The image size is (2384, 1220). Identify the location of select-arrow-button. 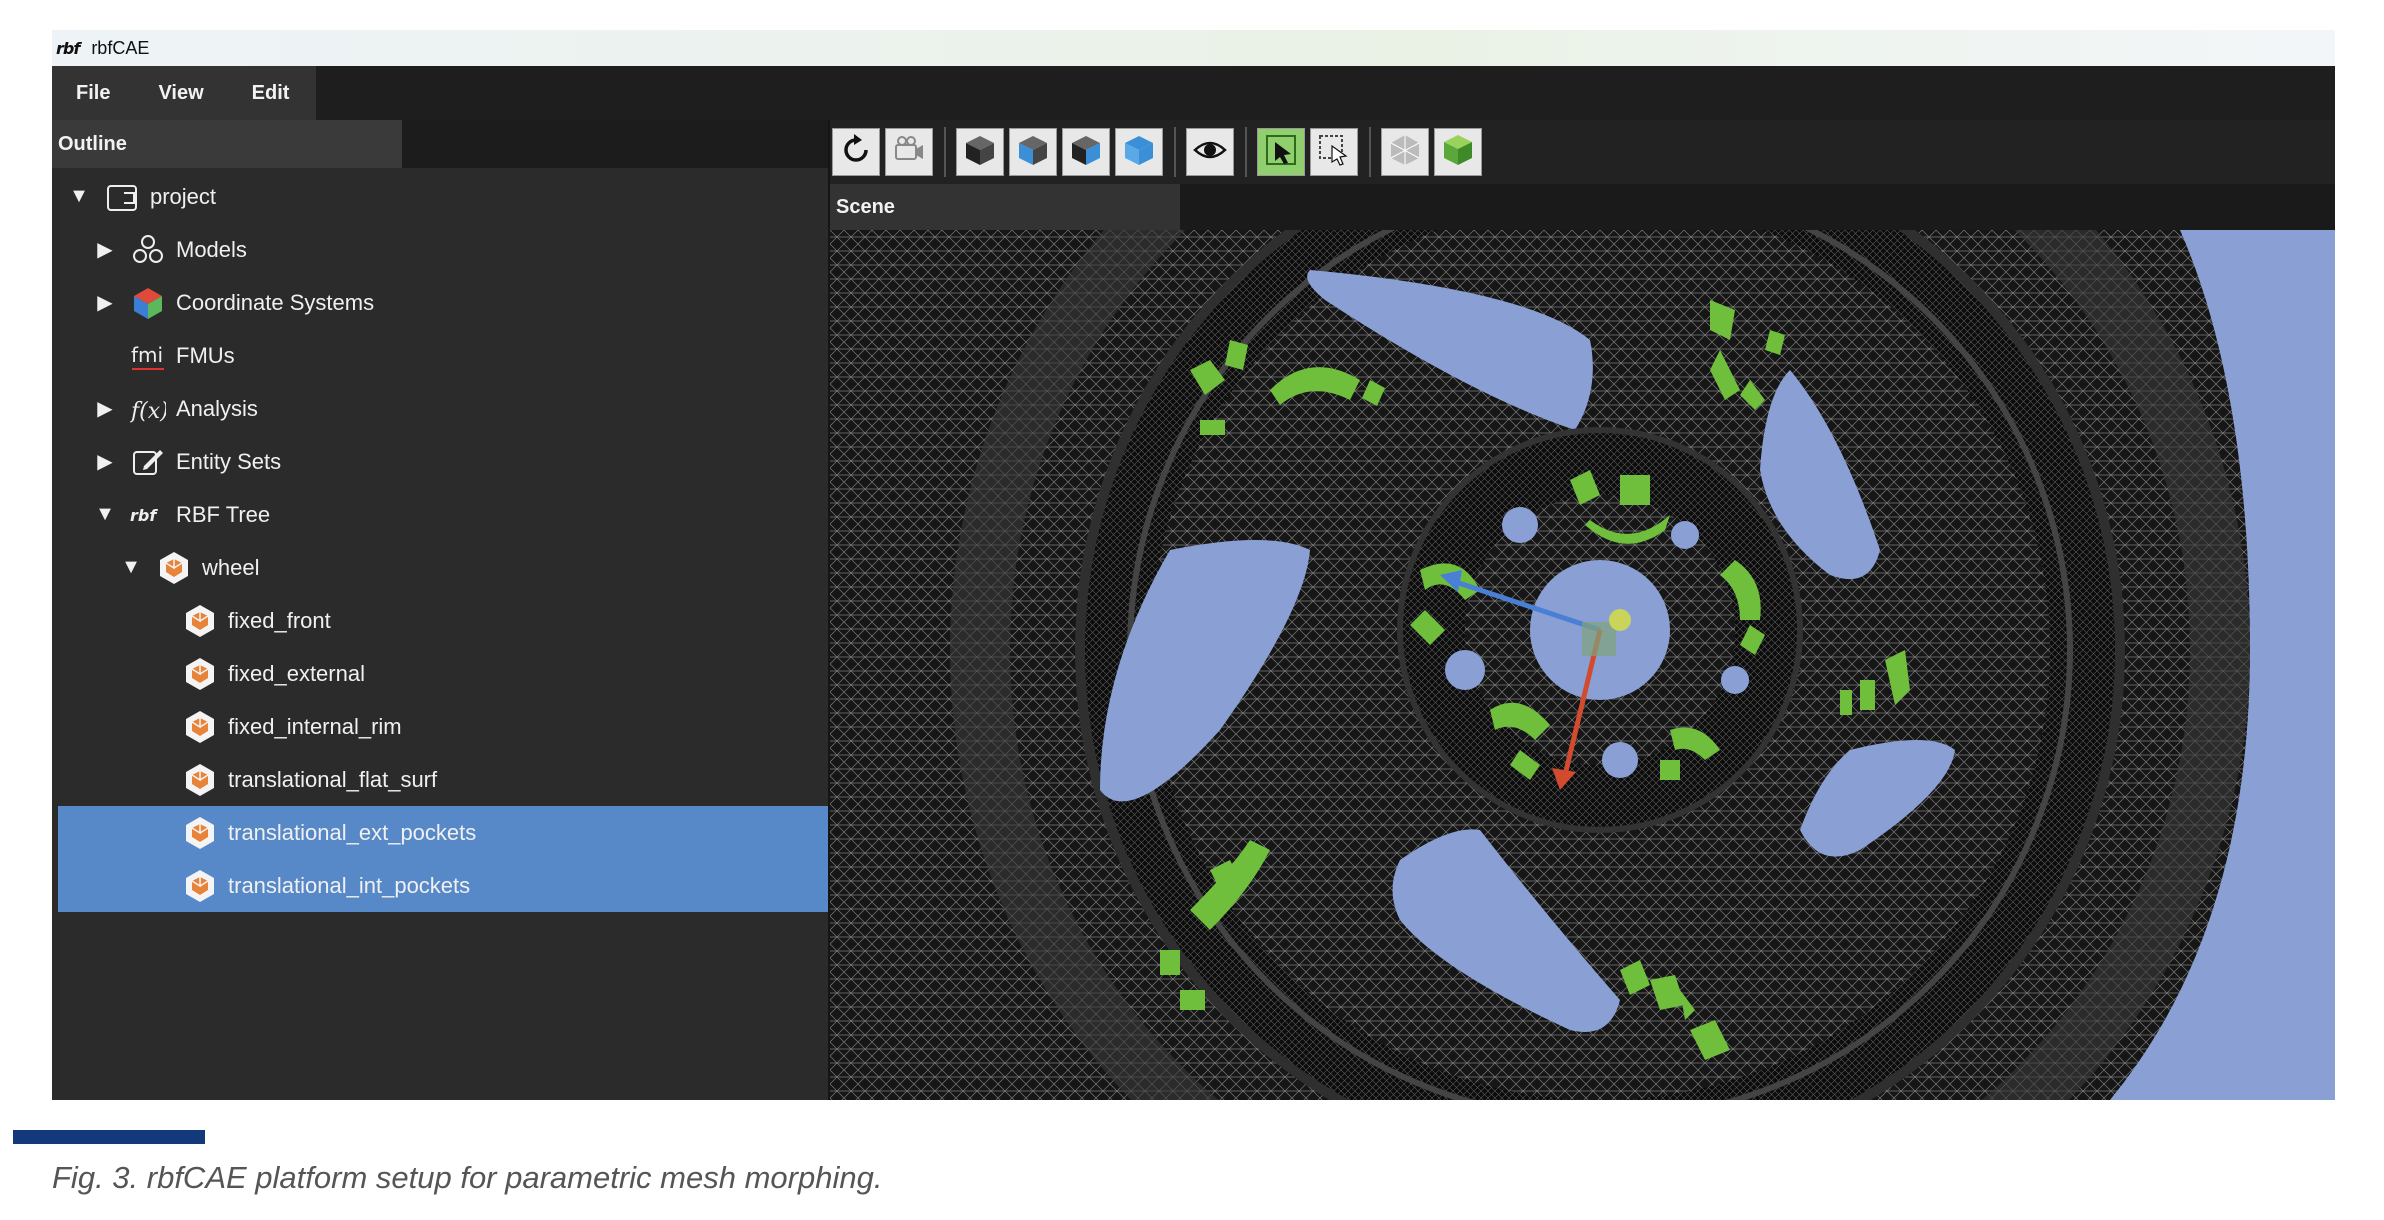
(1281, 152).